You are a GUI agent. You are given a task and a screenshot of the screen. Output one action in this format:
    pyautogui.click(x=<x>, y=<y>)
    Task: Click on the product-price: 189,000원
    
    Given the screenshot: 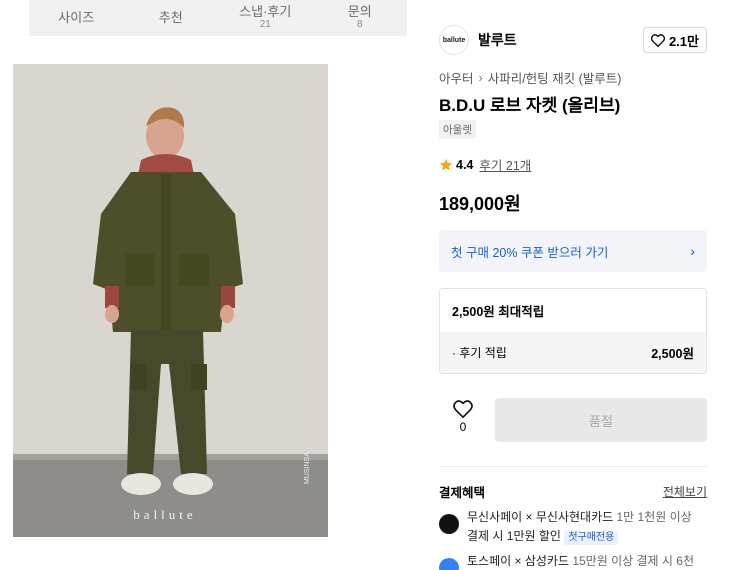 What is the action you would take?
    pyautogui.click(x=480, y=204)
    